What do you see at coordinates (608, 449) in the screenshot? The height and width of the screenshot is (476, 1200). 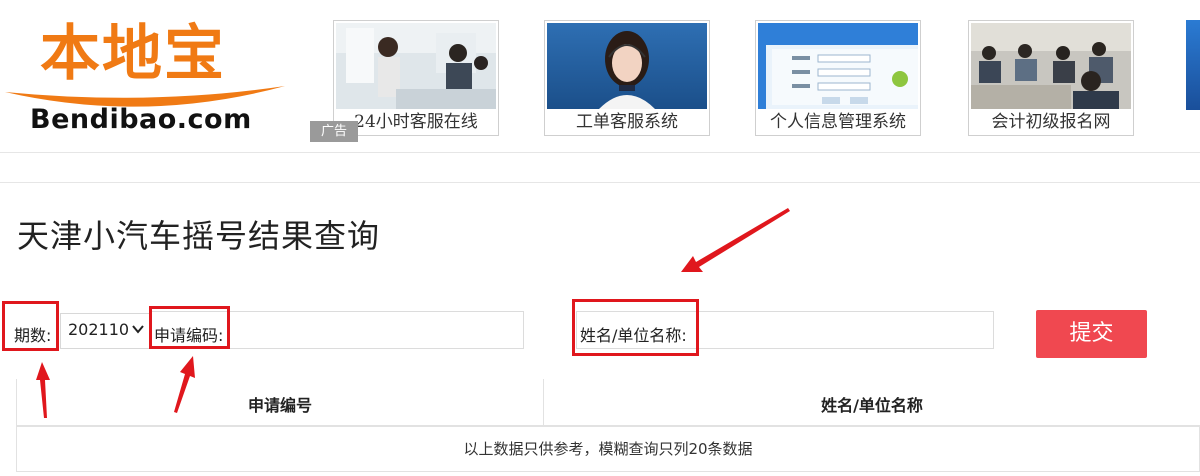 I see `table-note: 以上数据只供参考，模糊查询只列20条数据` at bounding box center [608, 449].